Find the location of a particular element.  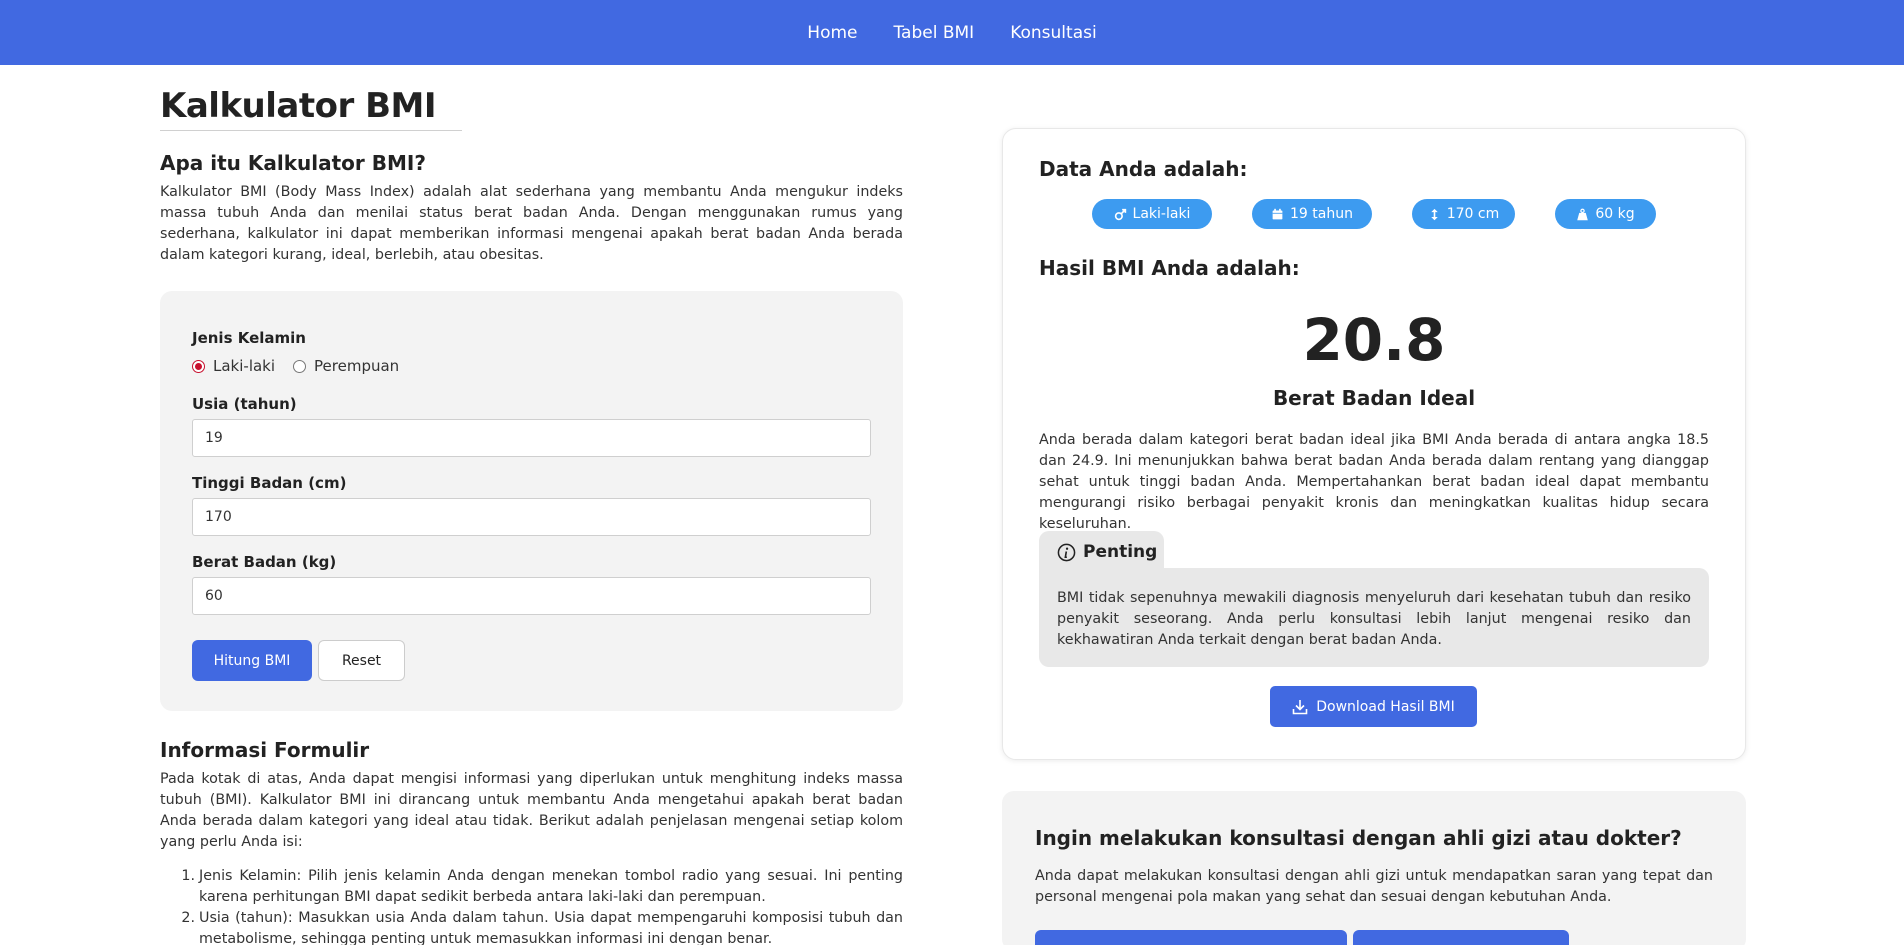

reset-button: Reset is located at coordinates (361, 660).